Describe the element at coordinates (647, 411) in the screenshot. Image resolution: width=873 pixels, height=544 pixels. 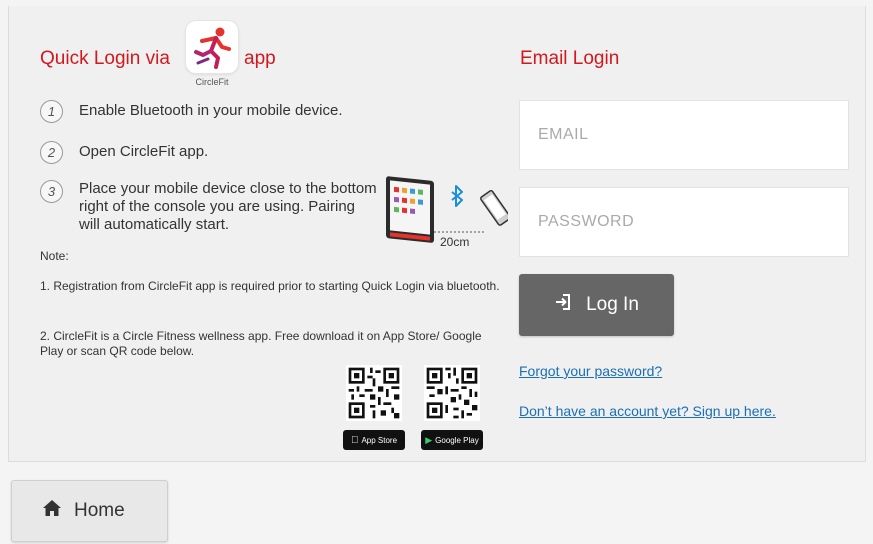
I see `signup-link: Don’t have an account yet? Sign up here.` at that location.